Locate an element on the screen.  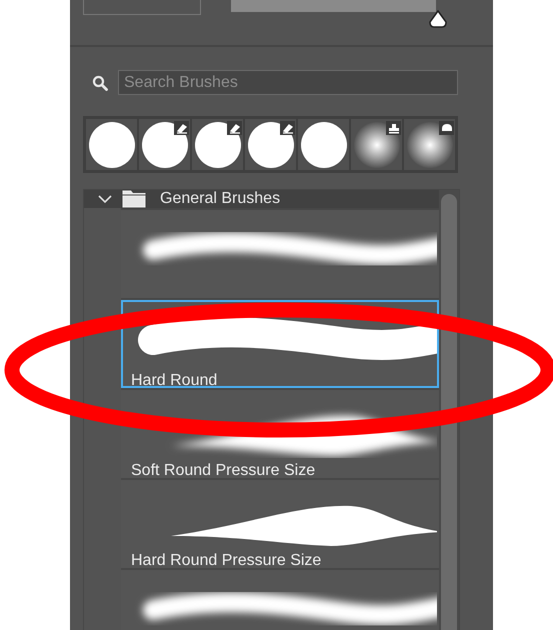
scrollbar is located at coordinates (449, 410).